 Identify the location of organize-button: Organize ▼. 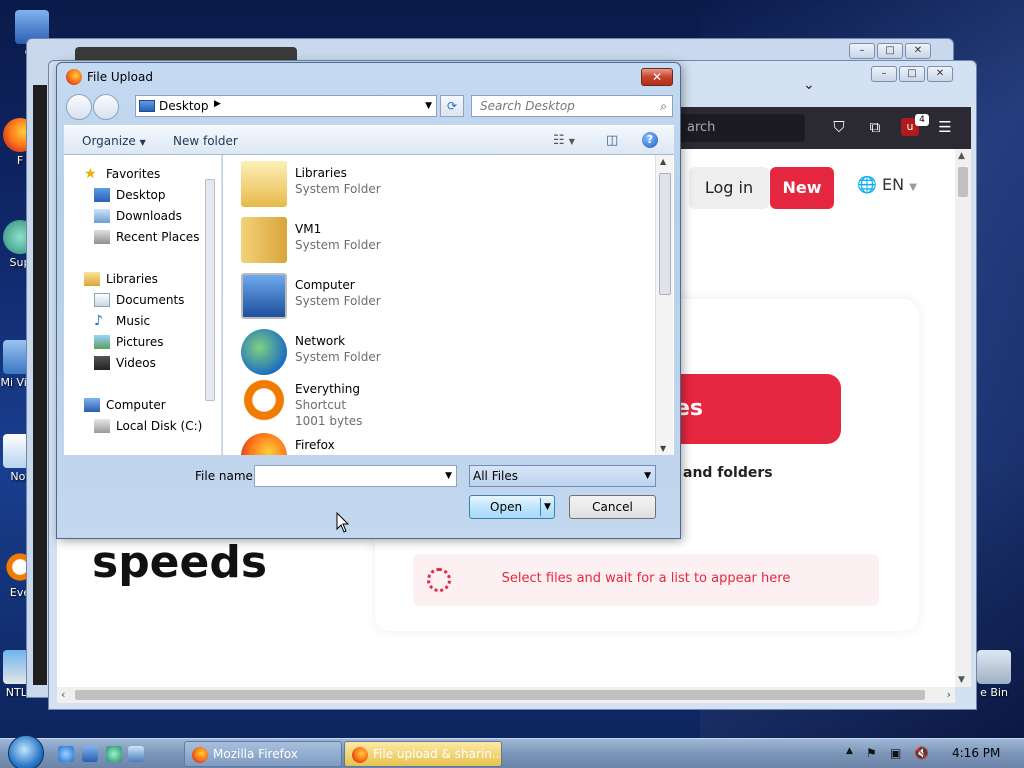
(114, 141).